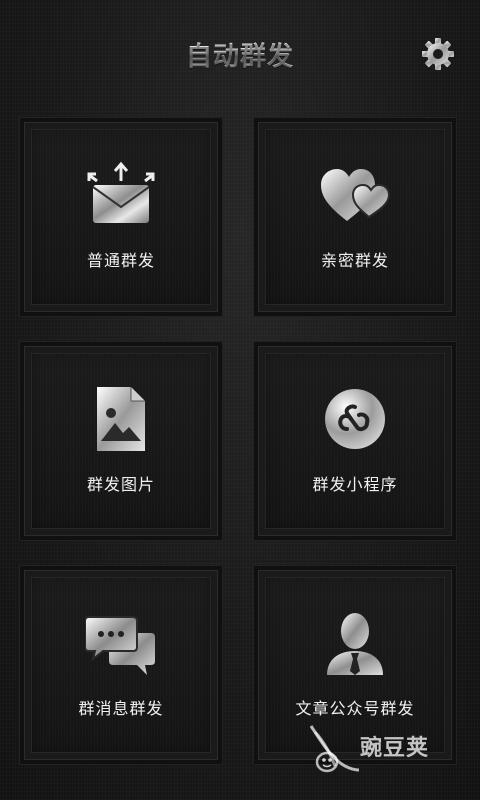  What do you see at coordinates (120, 645) in the screenshot?
I see `chat-bubbles-icon` at bounding box center [120, 645].